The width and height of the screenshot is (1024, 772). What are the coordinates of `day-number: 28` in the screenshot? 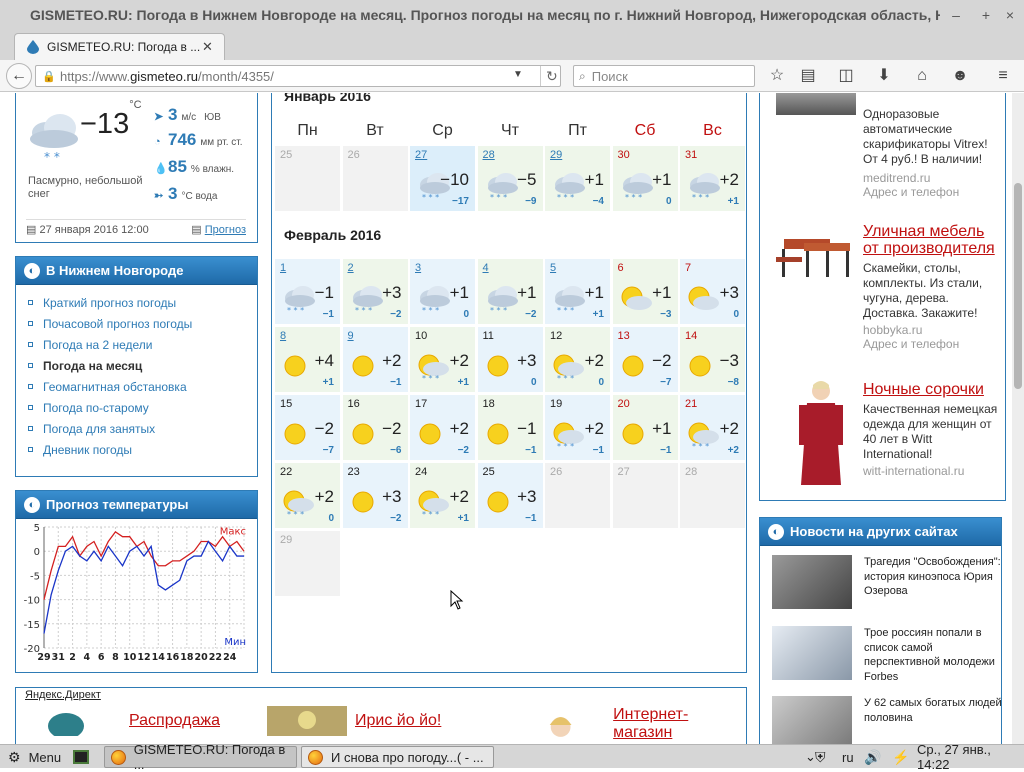 It's located at (489, 155).